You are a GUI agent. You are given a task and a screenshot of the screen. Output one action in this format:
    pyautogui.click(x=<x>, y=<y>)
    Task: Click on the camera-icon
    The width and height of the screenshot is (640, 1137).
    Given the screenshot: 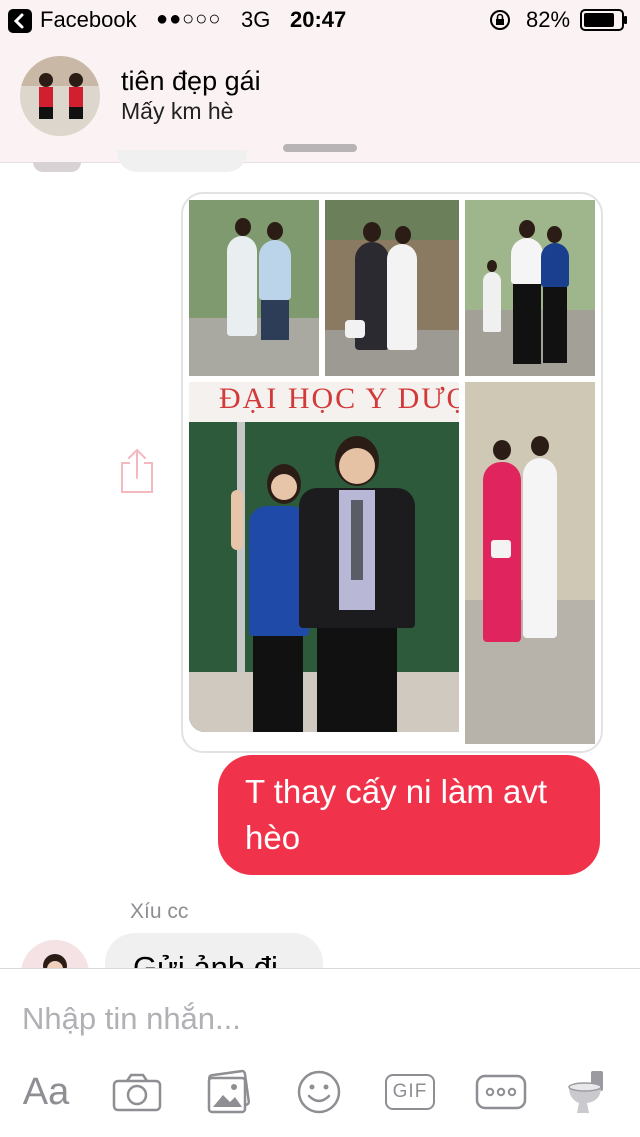 What is the action you would take?
    pyautogui.click(x=137, y=1092)
    